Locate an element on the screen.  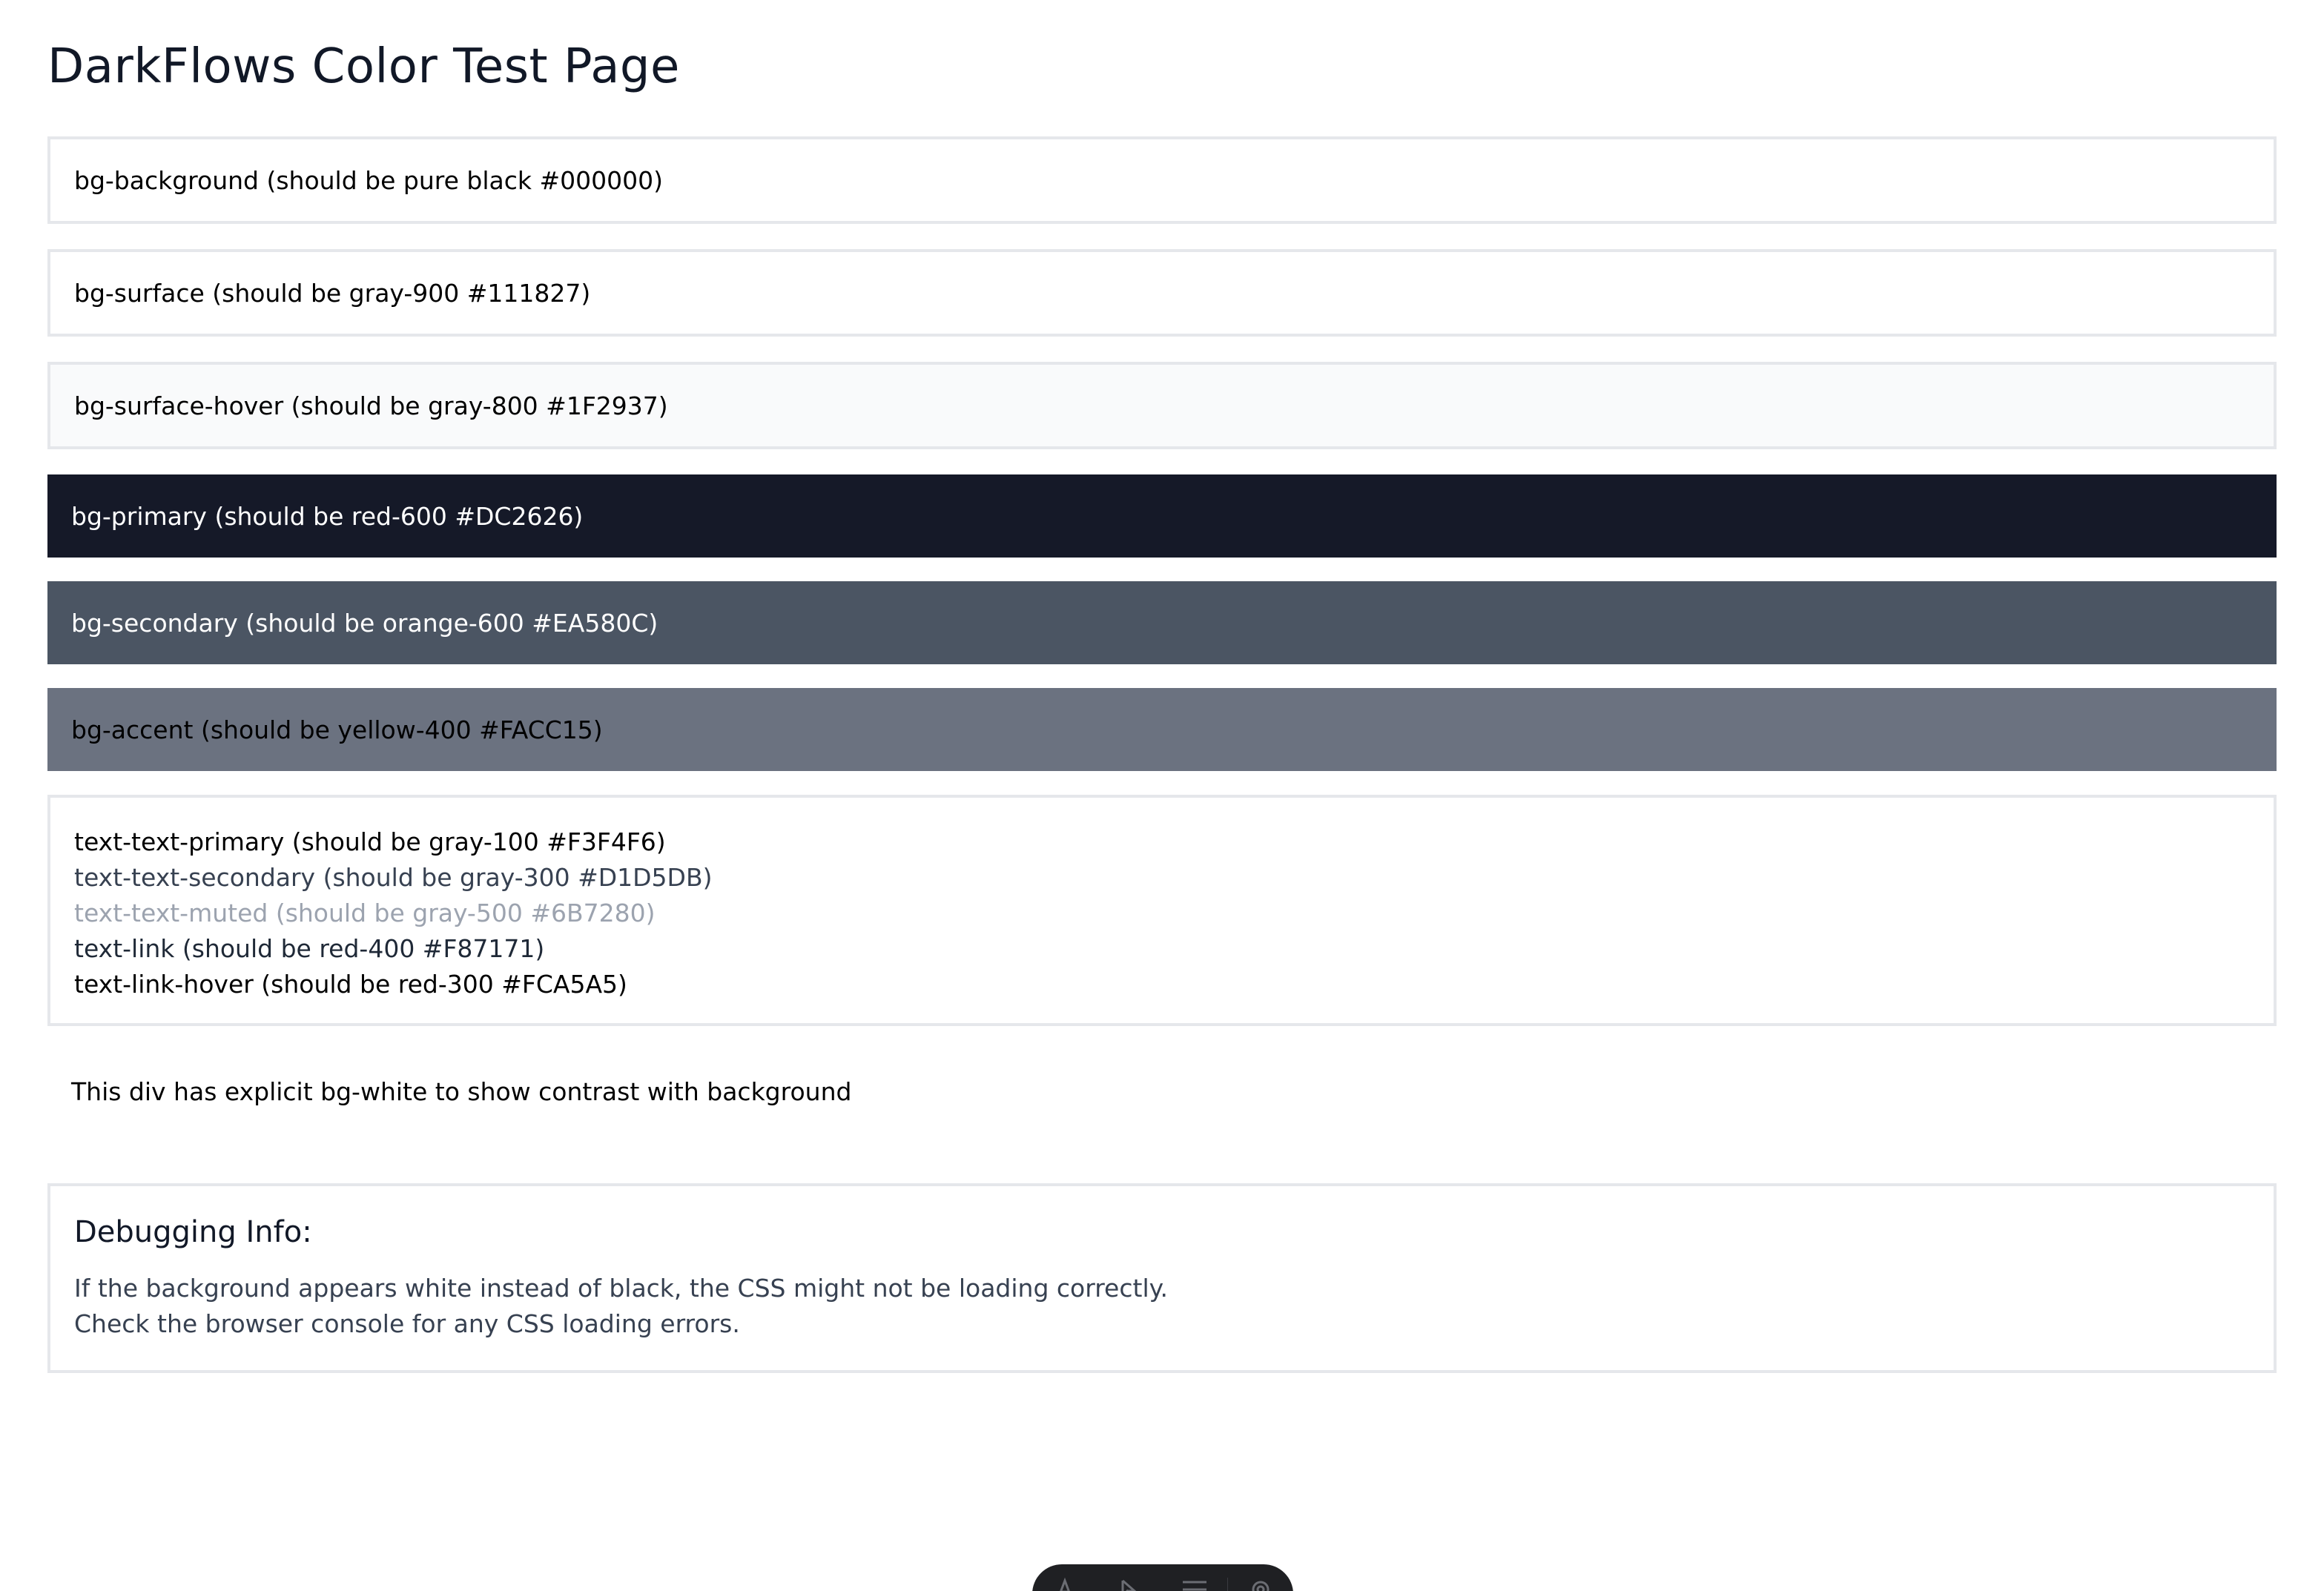
swatch-accent-label: bg-accent (should be yellow-400 #FACC15) is located at coordinates (337, 729).